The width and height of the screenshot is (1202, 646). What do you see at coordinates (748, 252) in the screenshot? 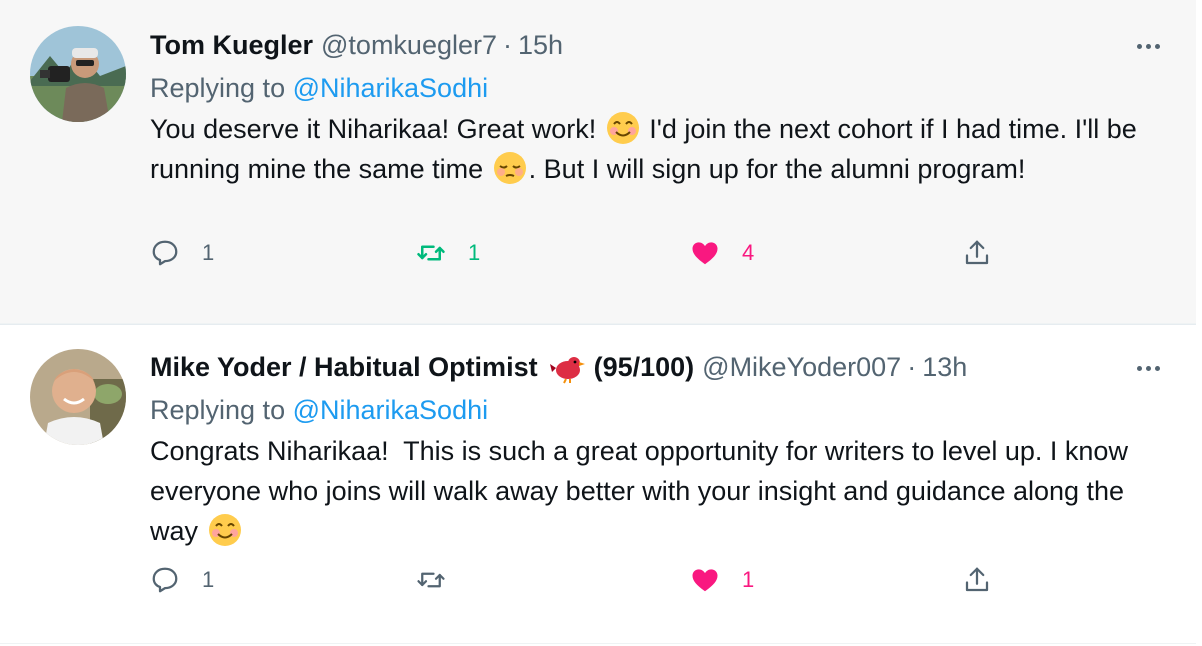
I see `like-count: 4` at bounding box center [748, 252].